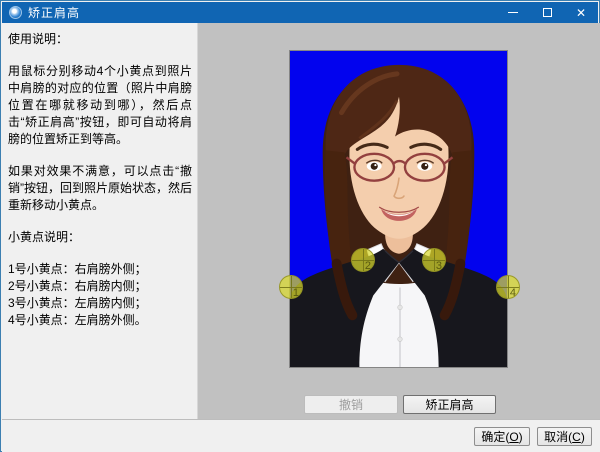  What do you see at coordinates (15, 12) in the screenshot?
I see `app-icon` at bounding box center [15, 12].